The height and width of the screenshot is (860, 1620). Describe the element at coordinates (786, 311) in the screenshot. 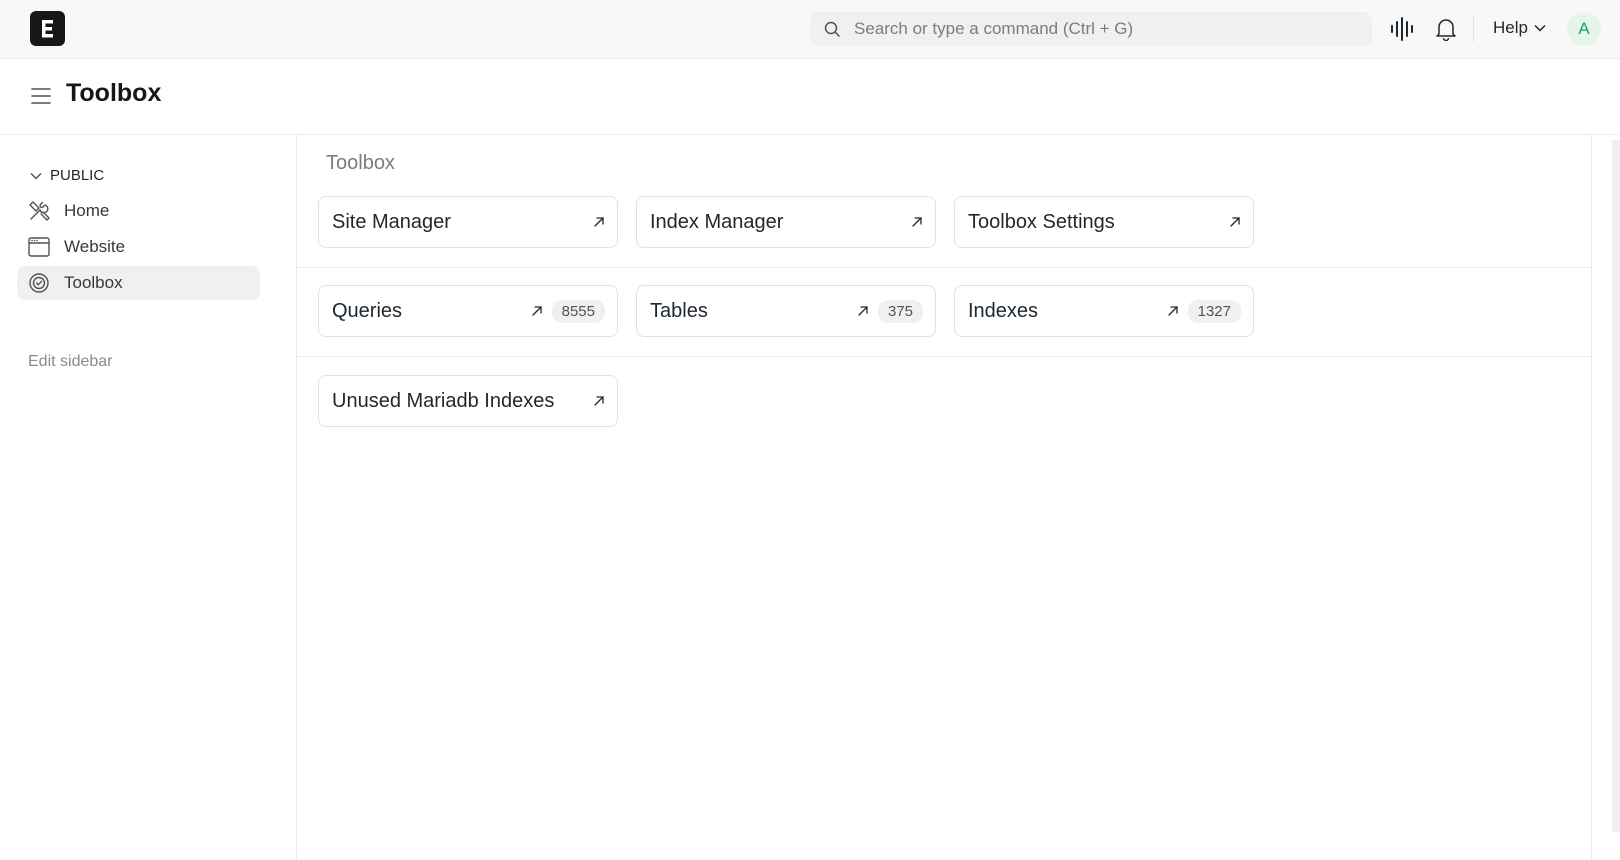

I see `shortcut-card-tables: Tables 375` at that location.